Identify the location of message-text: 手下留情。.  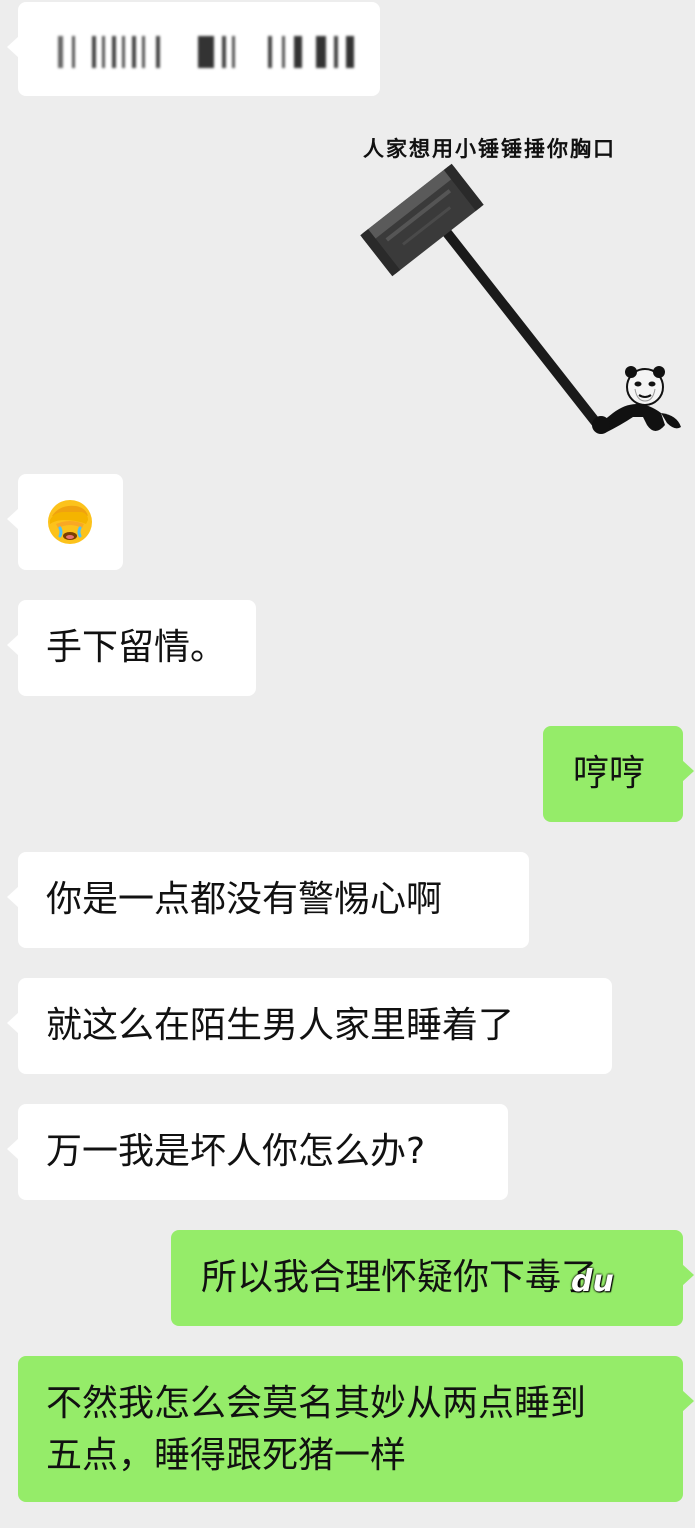
(136, 647).